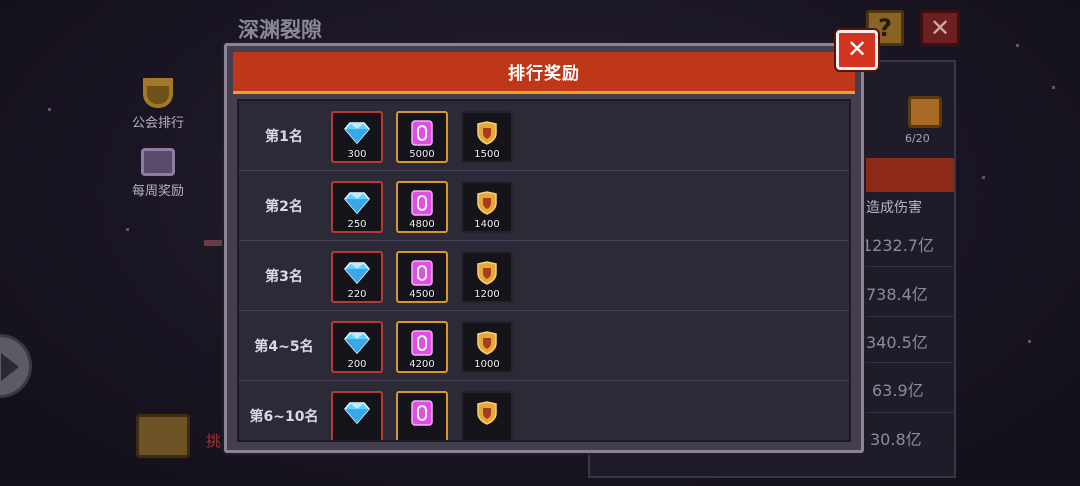 Image resolution: width=1080 pixels, height=486 pixels. What do you see at coordinates (544, 136) in the screenshot?
I see `reward-row: 第1名 300 5000 1500` at bounding box center [544, 136].